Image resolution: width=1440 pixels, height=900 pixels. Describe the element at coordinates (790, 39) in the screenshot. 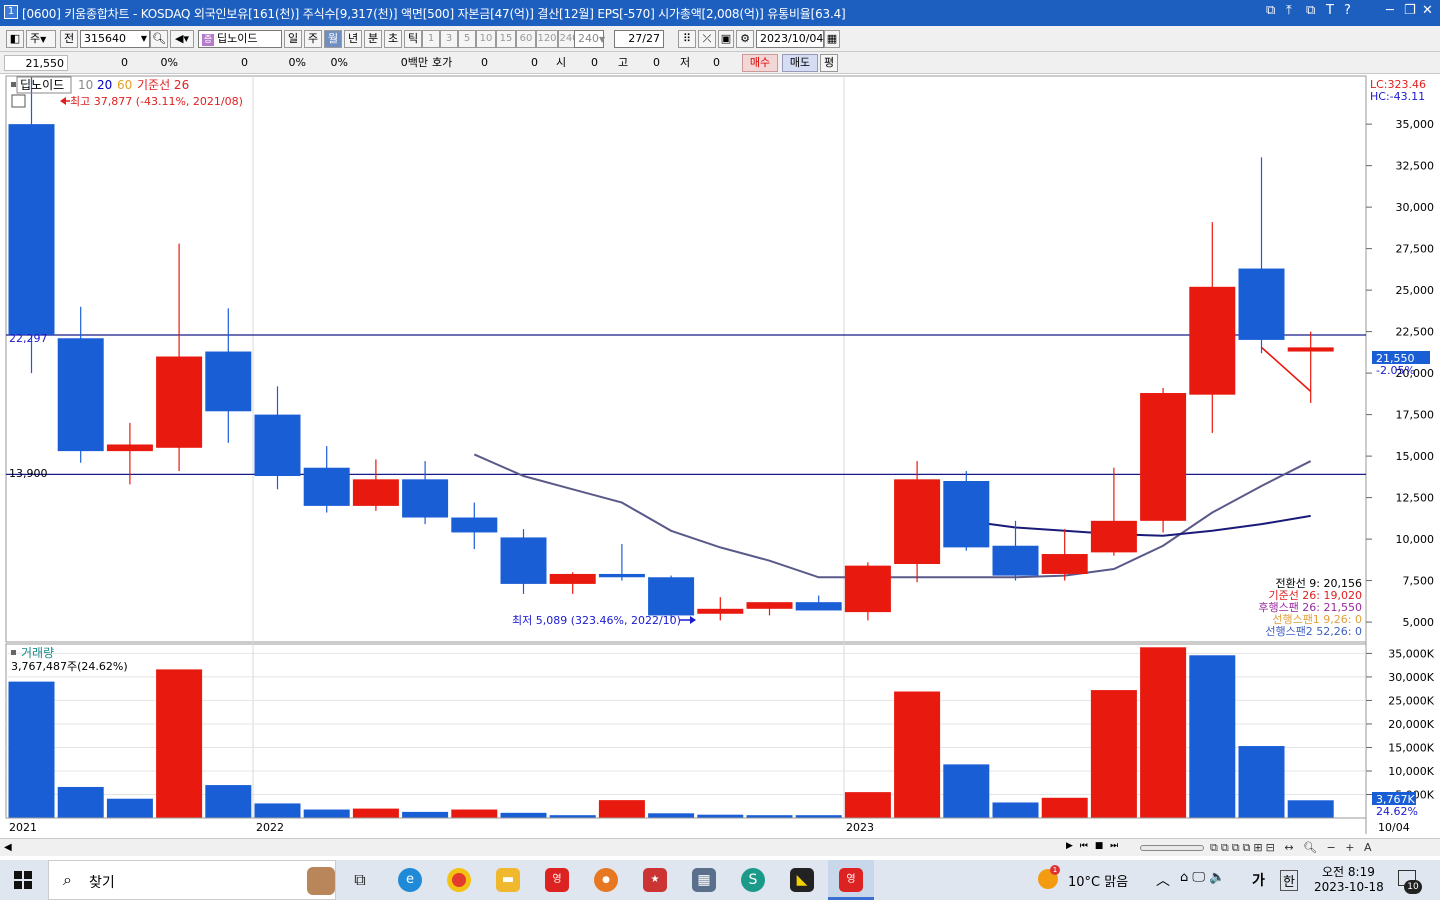

I see `date-input: 2023/10/04` at that location.